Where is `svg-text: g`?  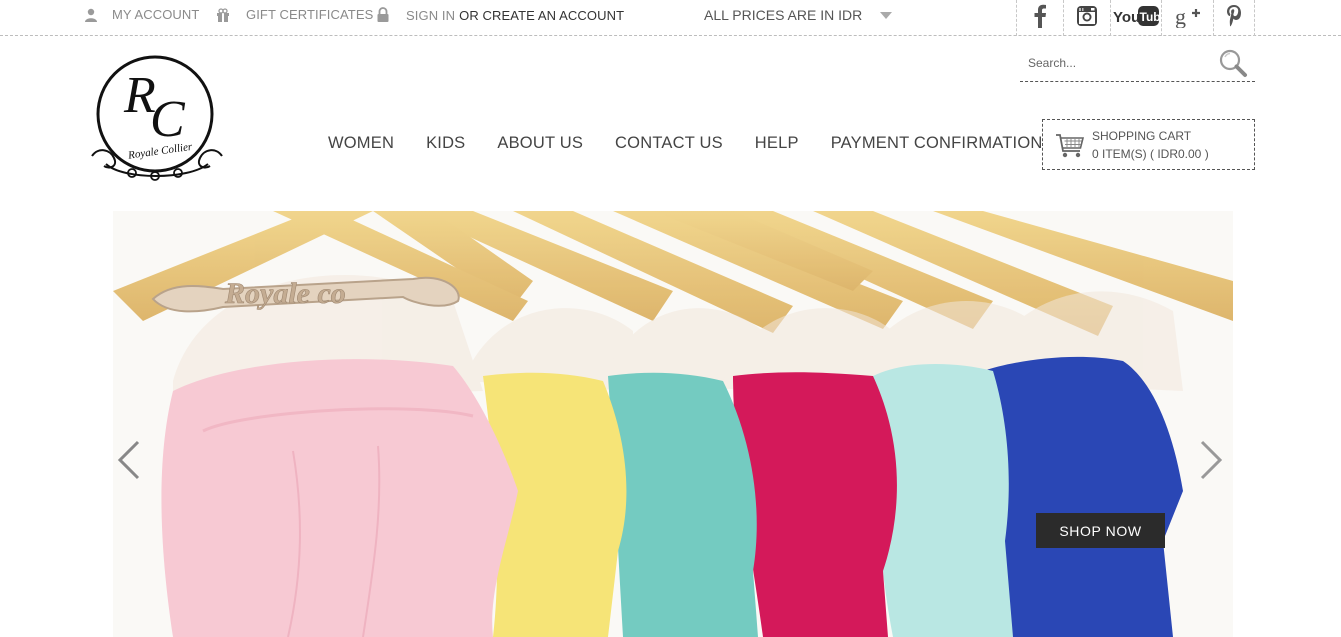
svg-text: g is located at coordinates (1180, 16).